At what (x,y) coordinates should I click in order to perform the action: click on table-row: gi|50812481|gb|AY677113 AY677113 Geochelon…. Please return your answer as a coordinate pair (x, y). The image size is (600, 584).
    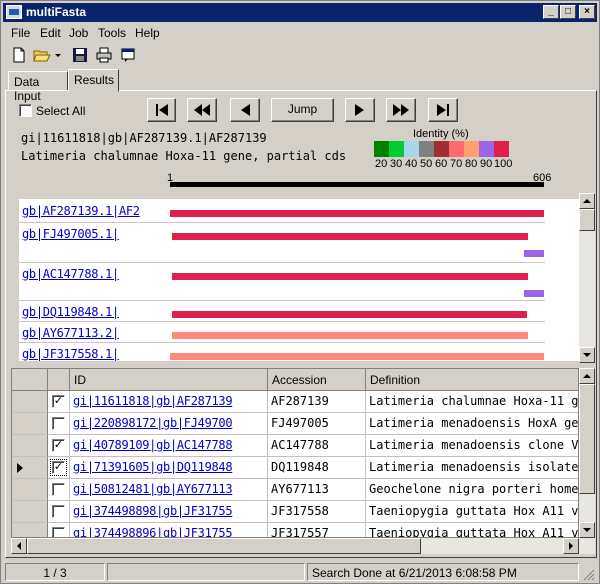
    Looking at the image, I should click on (295, 490).